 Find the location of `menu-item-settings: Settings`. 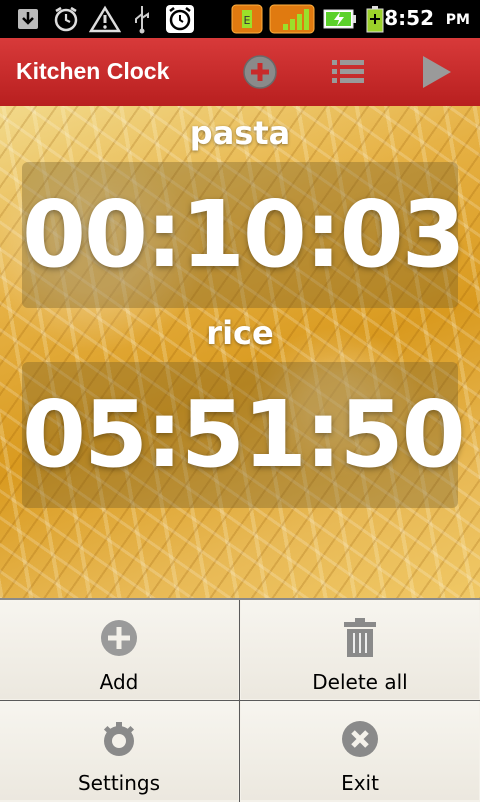

menu-item-settings: Settings is located at coordinates (119, 750).